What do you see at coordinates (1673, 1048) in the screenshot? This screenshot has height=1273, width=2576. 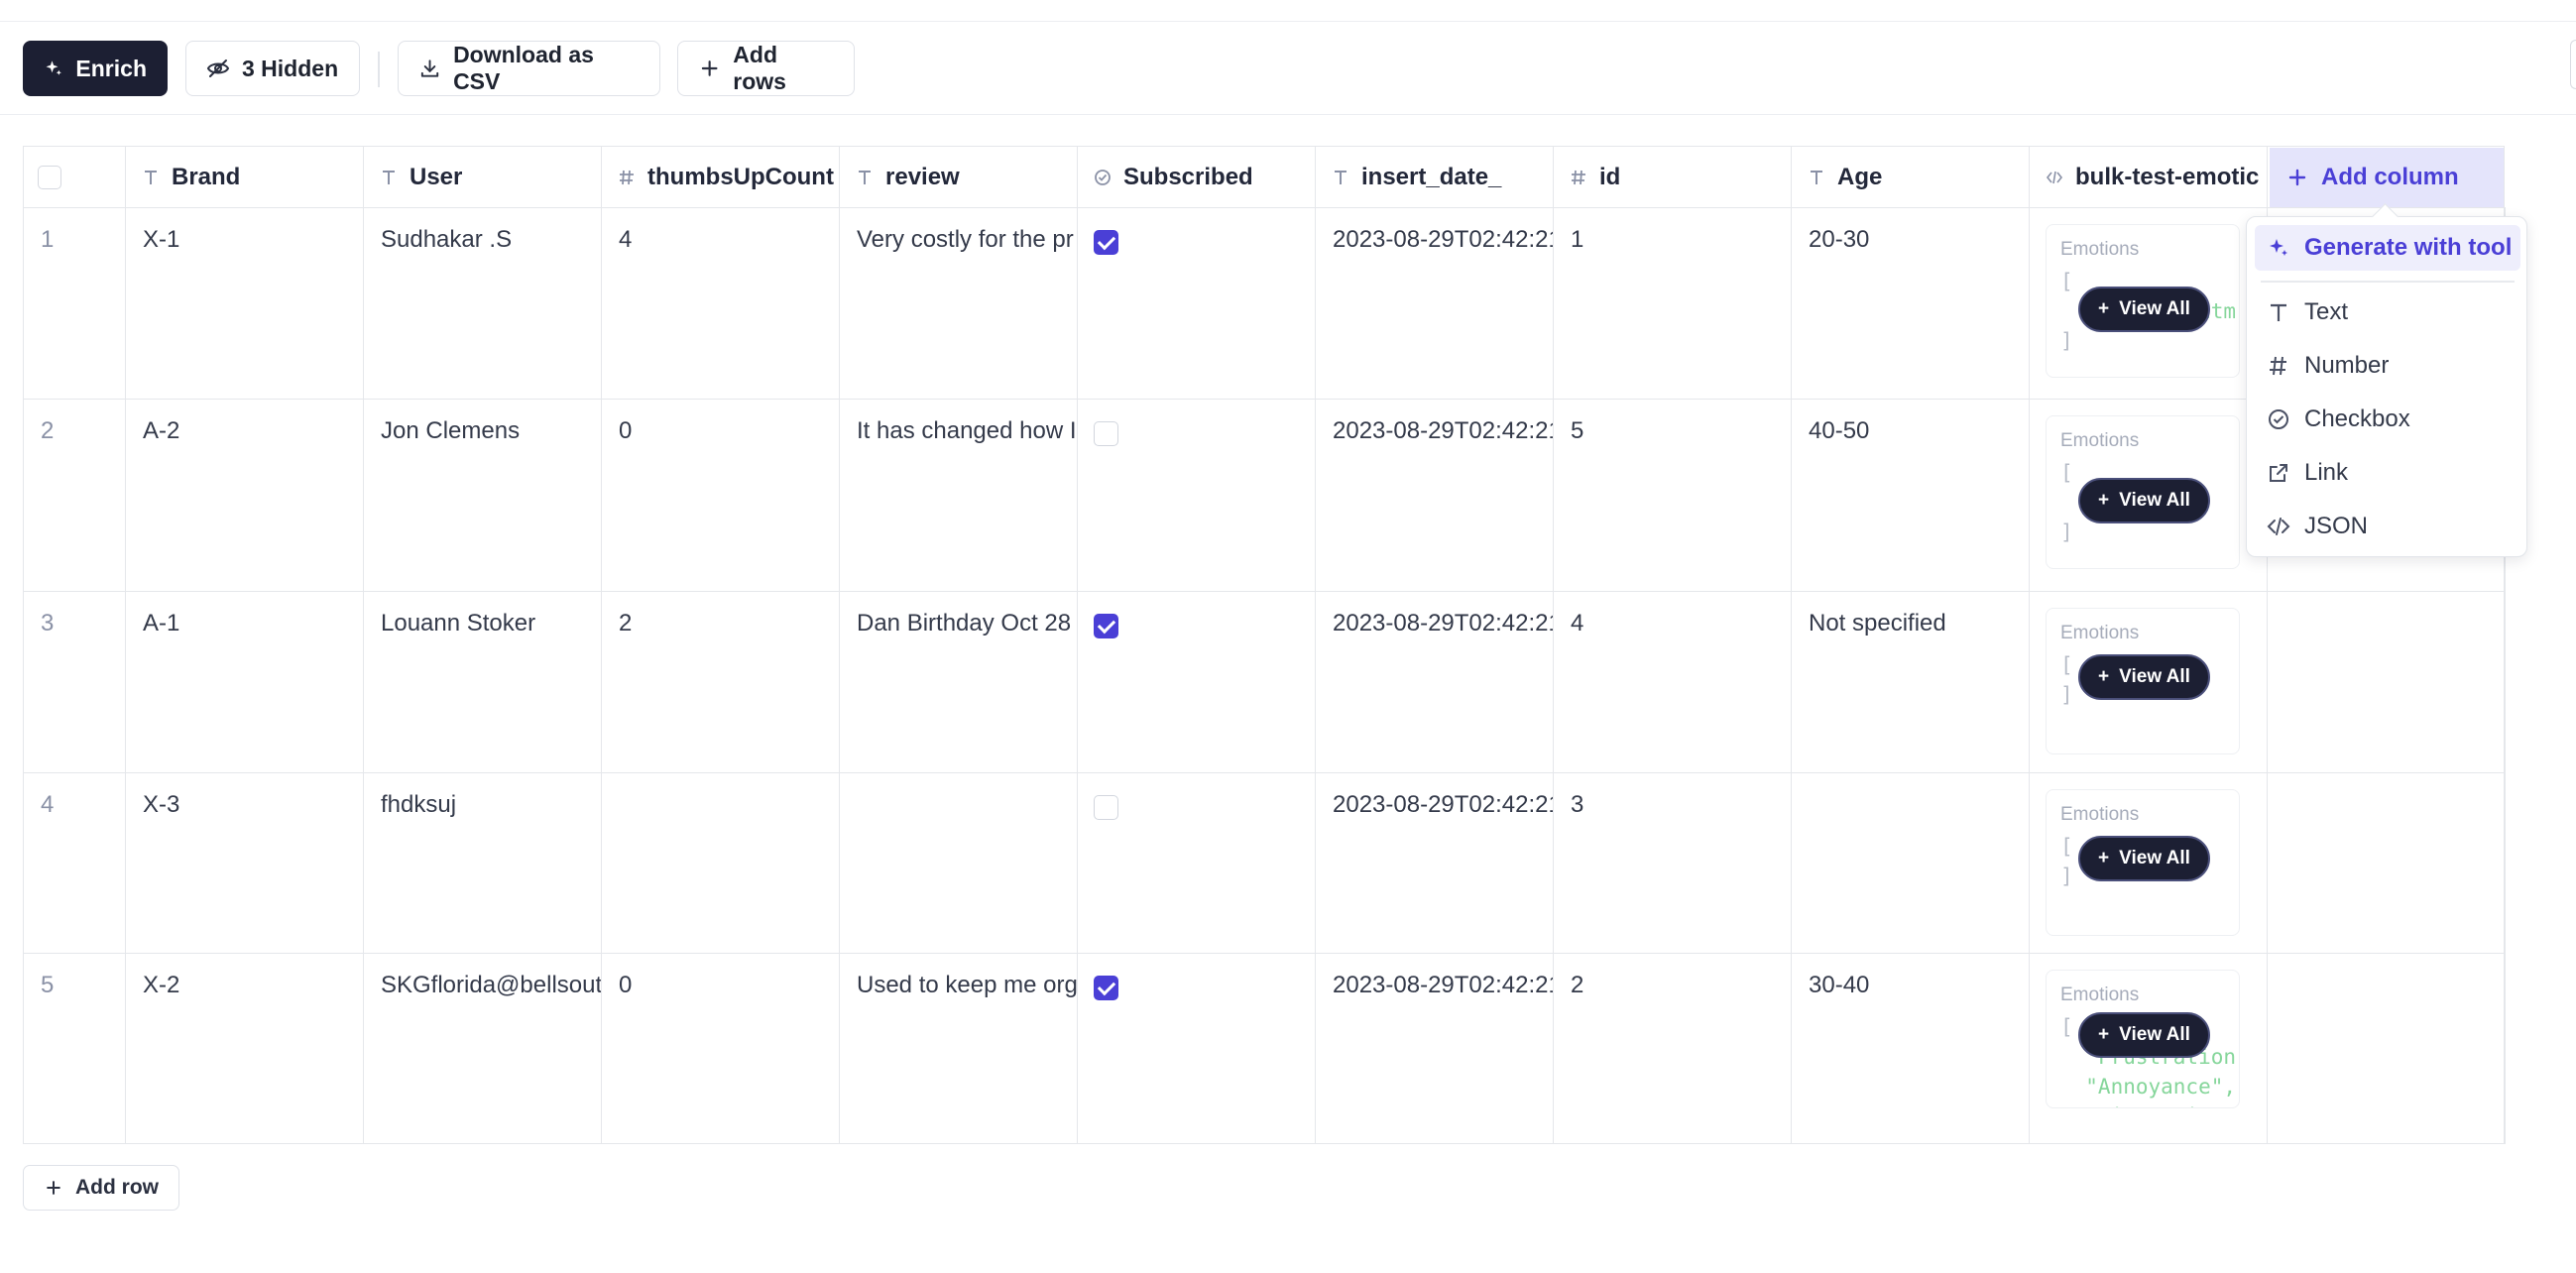 I see `cell-id: 2` at bounding box center [1673, 1048].